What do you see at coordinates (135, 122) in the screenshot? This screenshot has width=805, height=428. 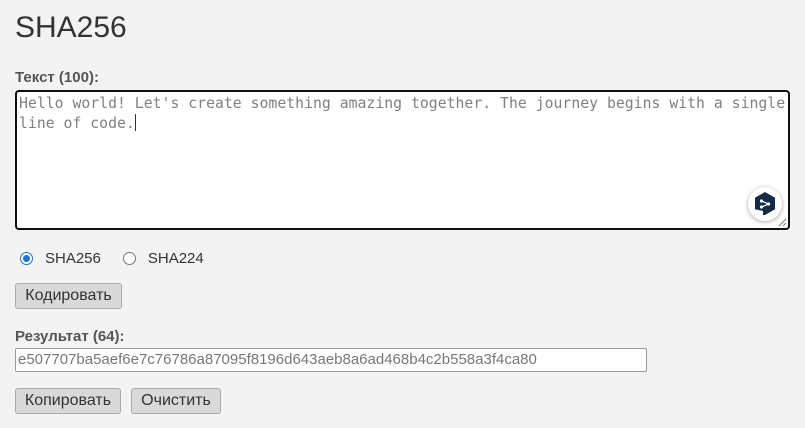 I see `text-caret` at bounding box center [135, 122].